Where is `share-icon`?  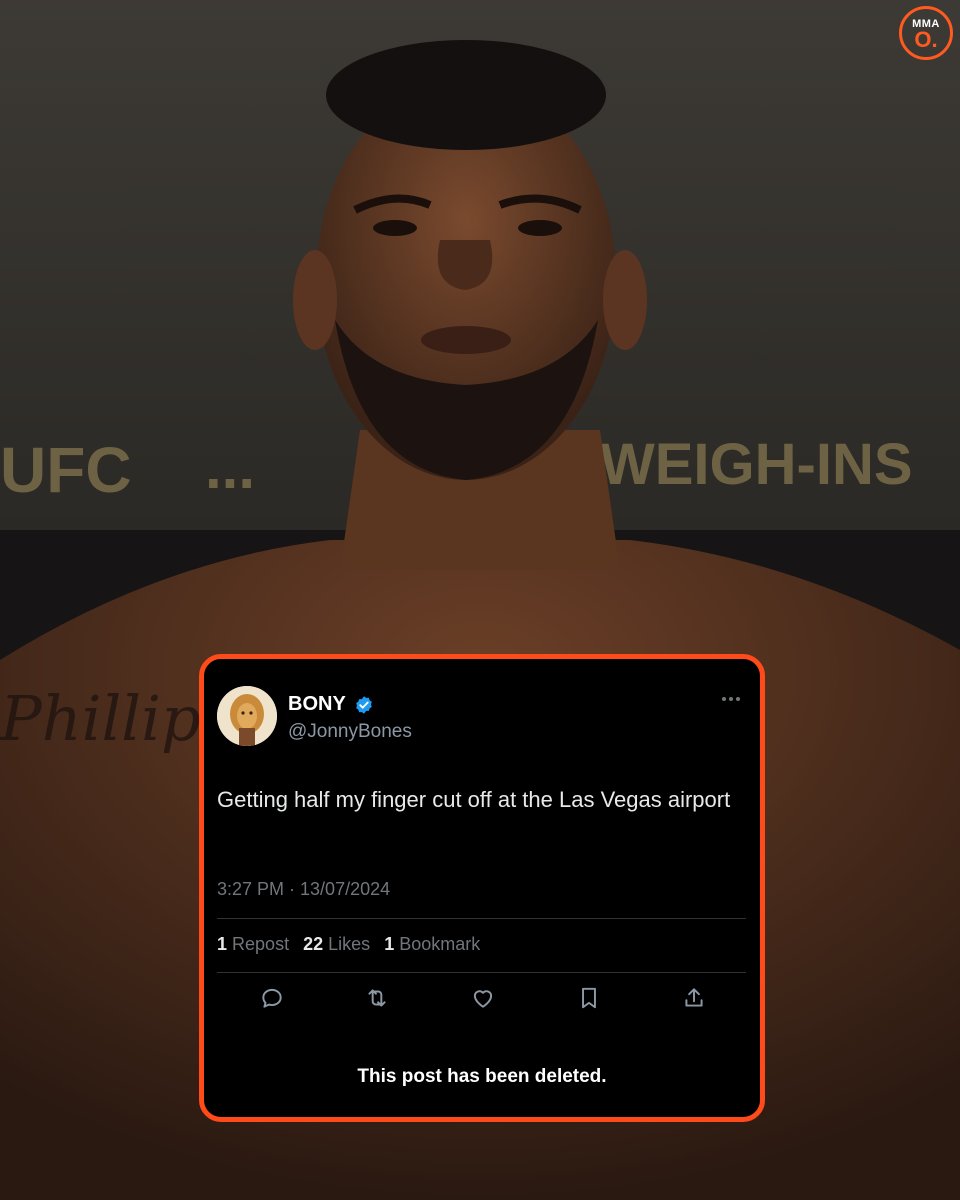
share-icon is located at coordinates (694, 997).